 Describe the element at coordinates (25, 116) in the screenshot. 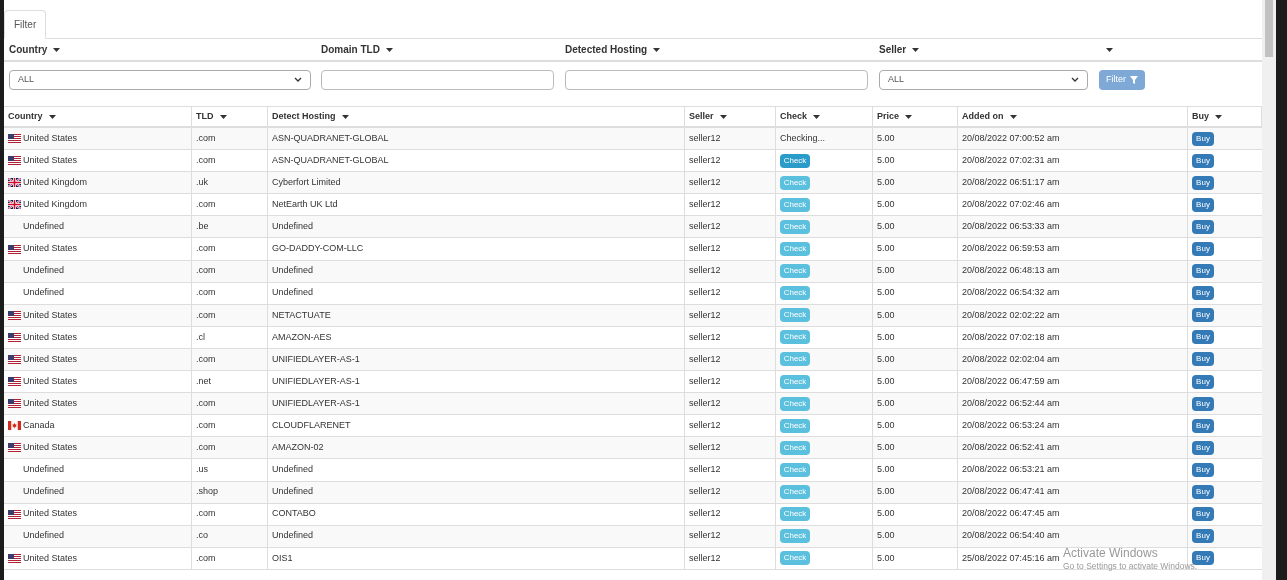

I see `column-header: Country` at that location.